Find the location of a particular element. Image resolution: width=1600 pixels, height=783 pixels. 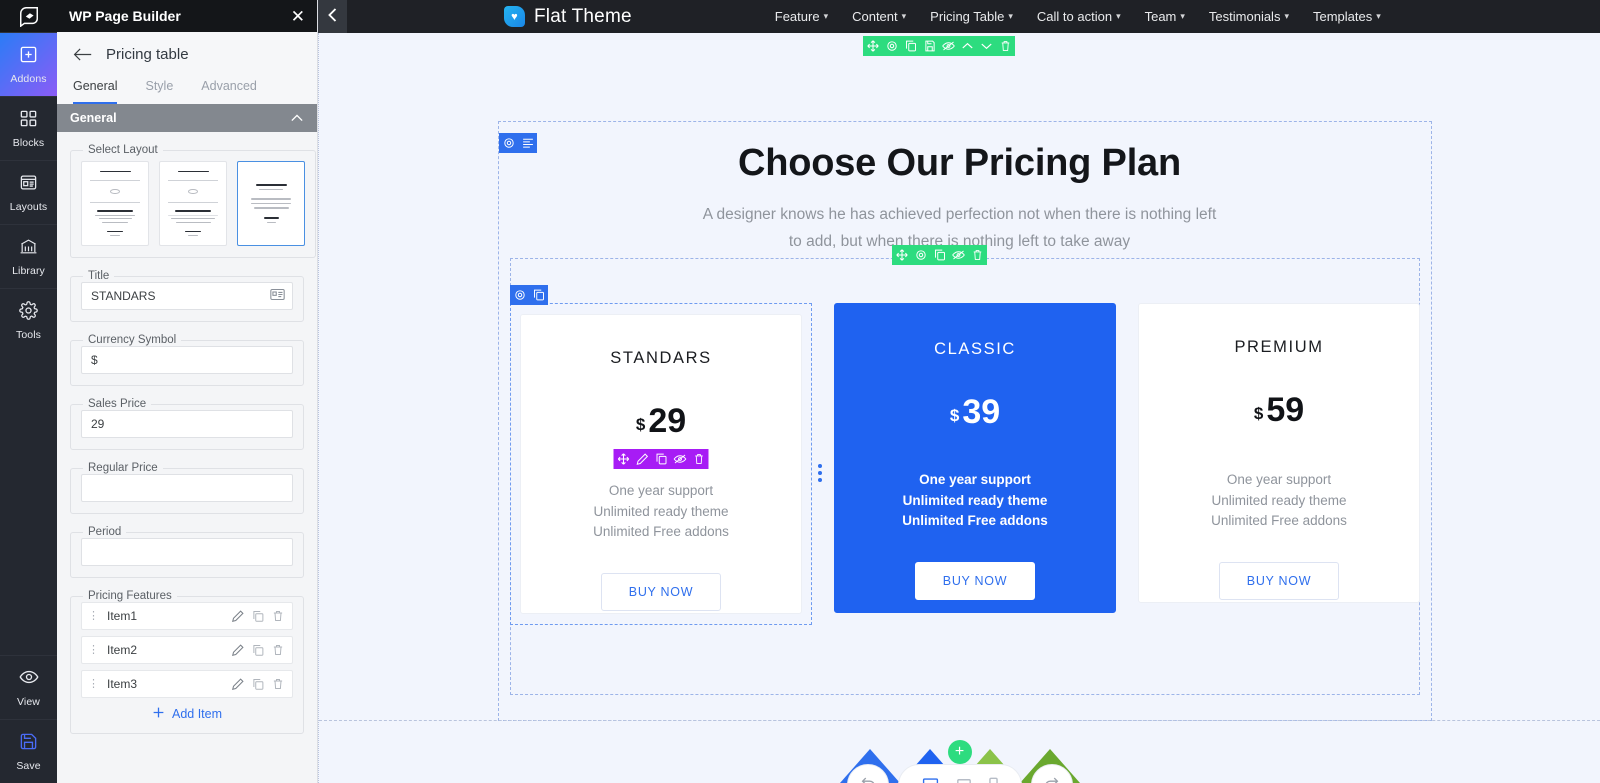

block-toolbar is located at coordinates (529, 295).